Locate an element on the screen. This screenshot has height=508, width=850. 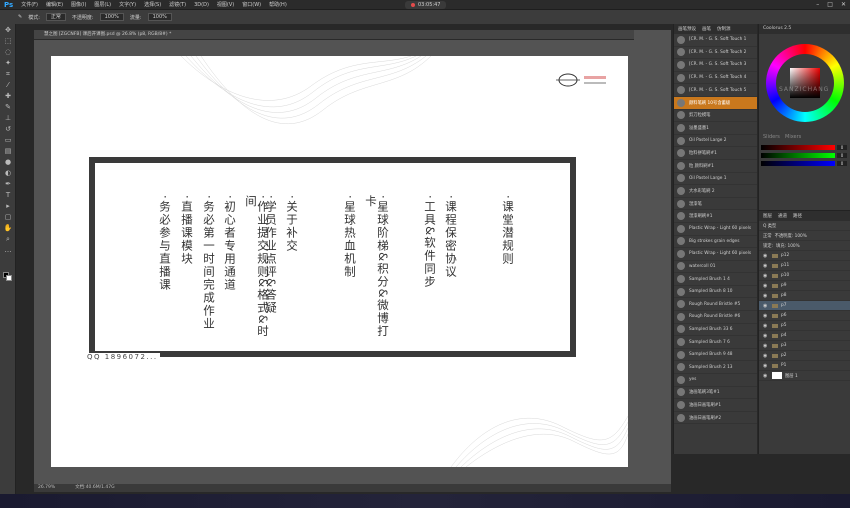
green-value: 0 is located at coordinates (842, 155).